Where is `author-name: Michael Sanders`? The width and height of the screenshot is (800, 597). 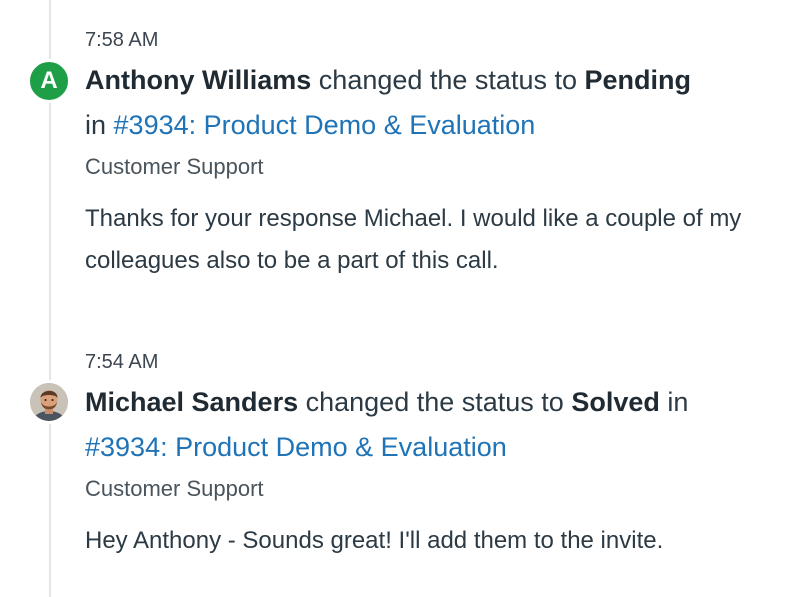 author-name: Michael Sanders is located at coordinates (191, 402).